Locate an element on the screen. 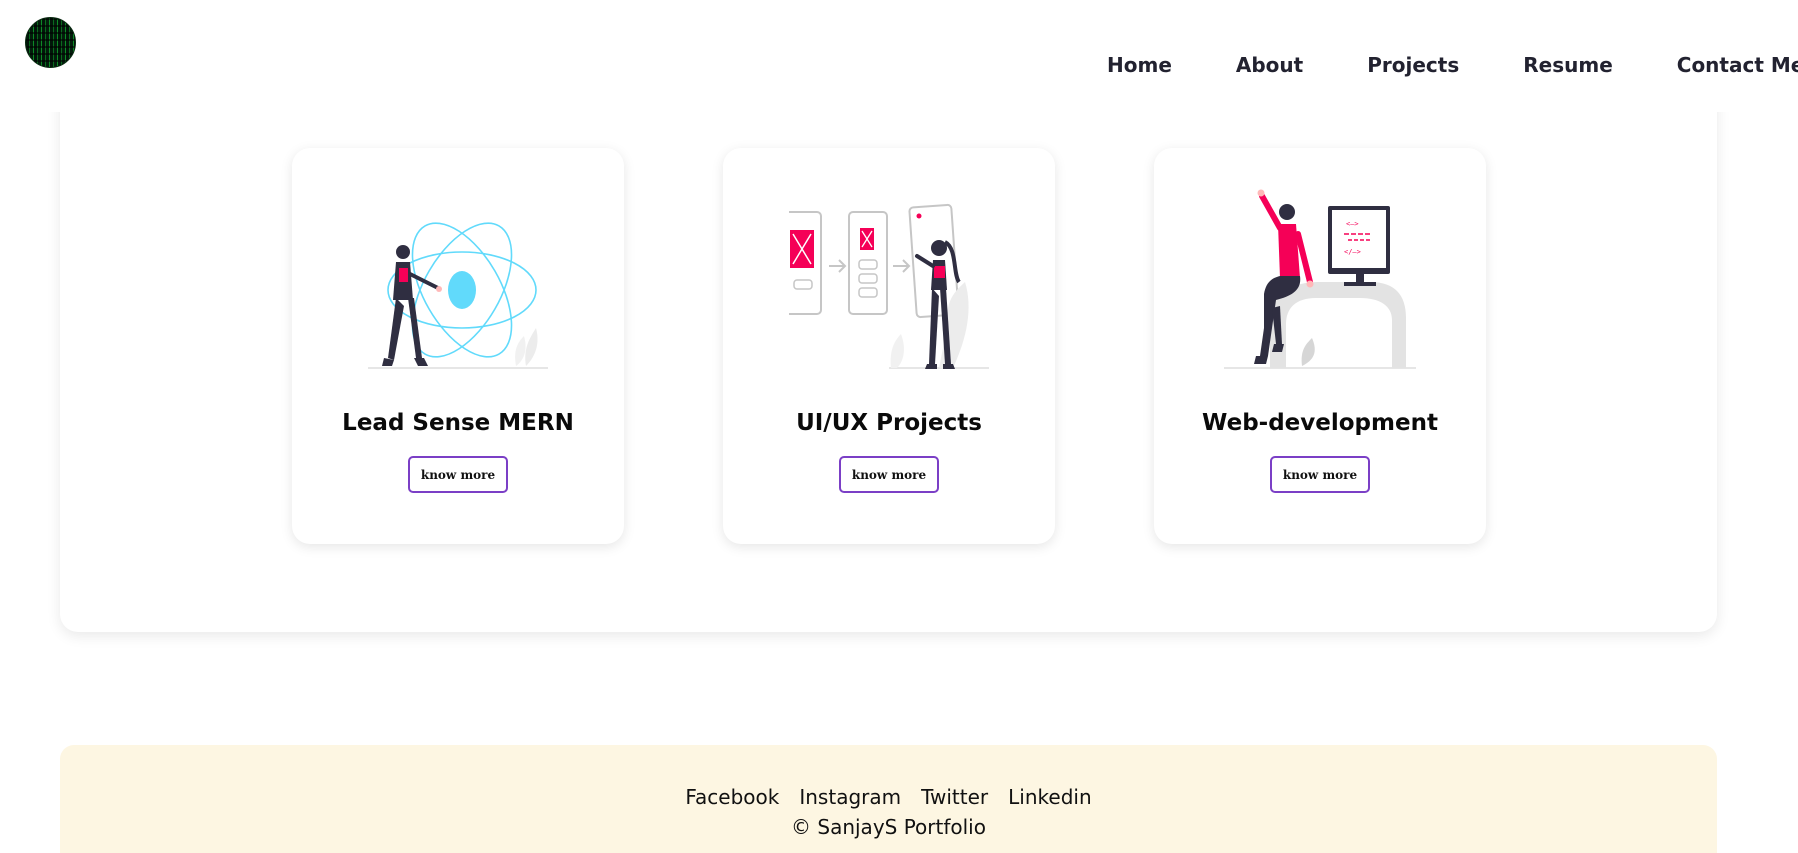 This screenshot has width=1798, height=853. card-title: UI/UX Projects is located at coordinates (889, 423).